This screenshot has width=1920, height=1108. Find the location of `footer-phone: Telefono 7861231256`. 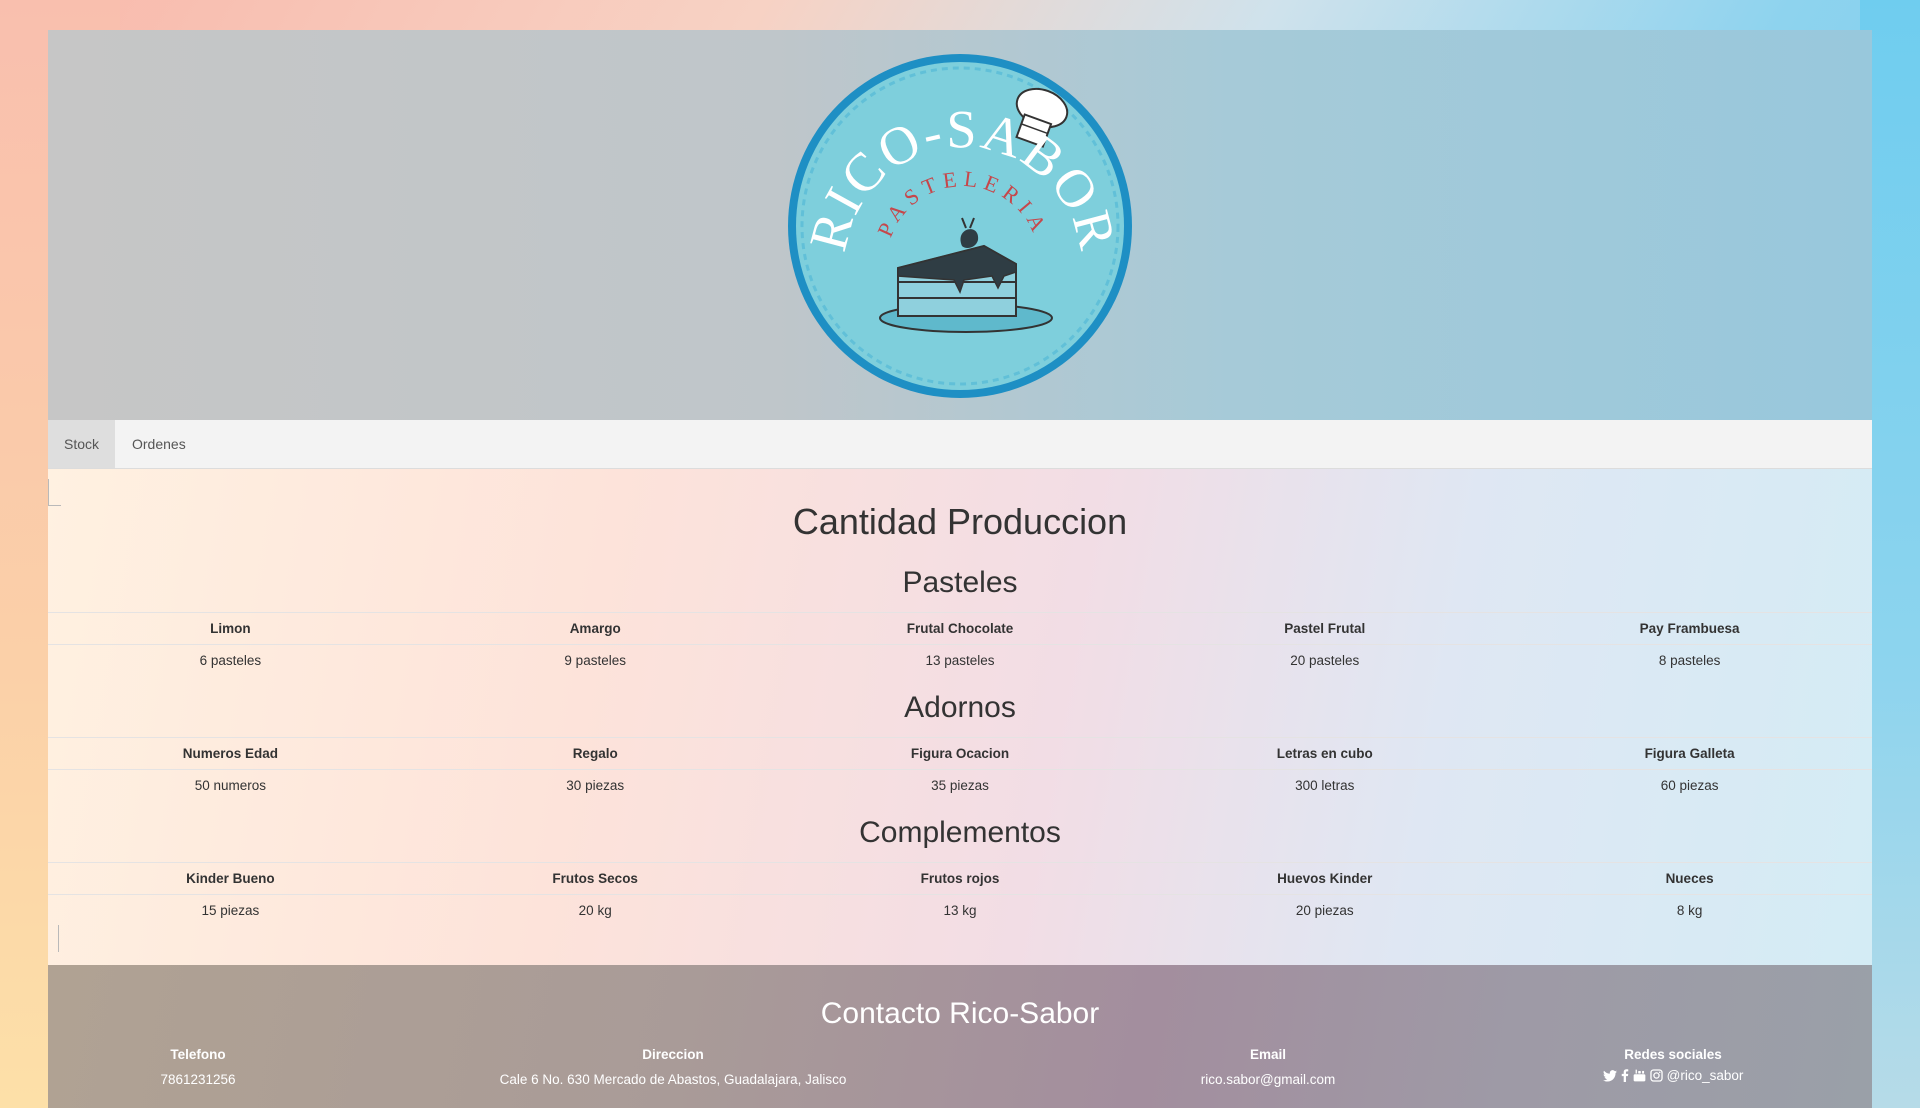

footer-phone: Telefono 7861231256 is located at coordinates (198, 1067).